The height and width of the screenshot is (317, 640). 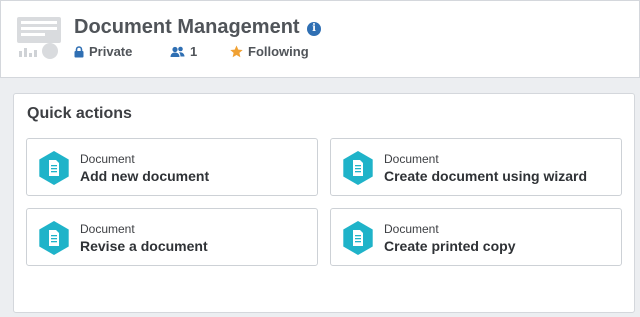 What do you see at coordinates (314, 29) in the screenshot?
I see `info-icon: i` at bounding box center [314, 29].